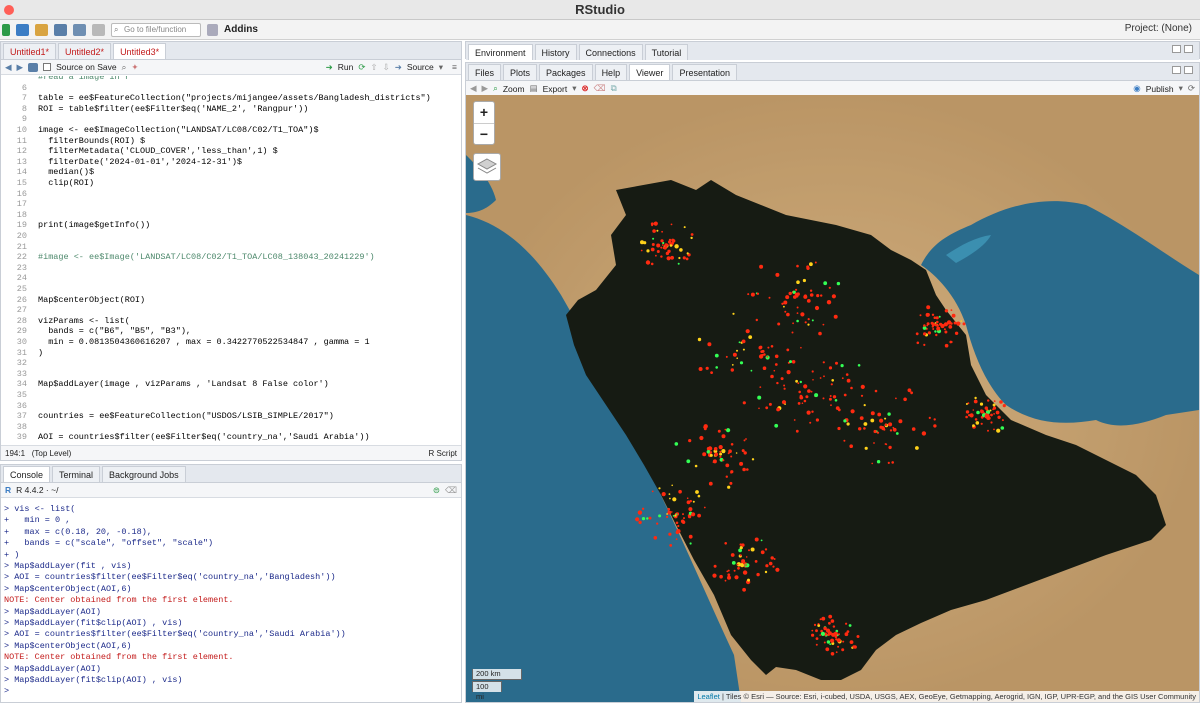 The image size is (1200, 703). What do you see at coordinates (21, 342) in the screenshot?
I see `line-number: 30` at bounding box center [21, 342].